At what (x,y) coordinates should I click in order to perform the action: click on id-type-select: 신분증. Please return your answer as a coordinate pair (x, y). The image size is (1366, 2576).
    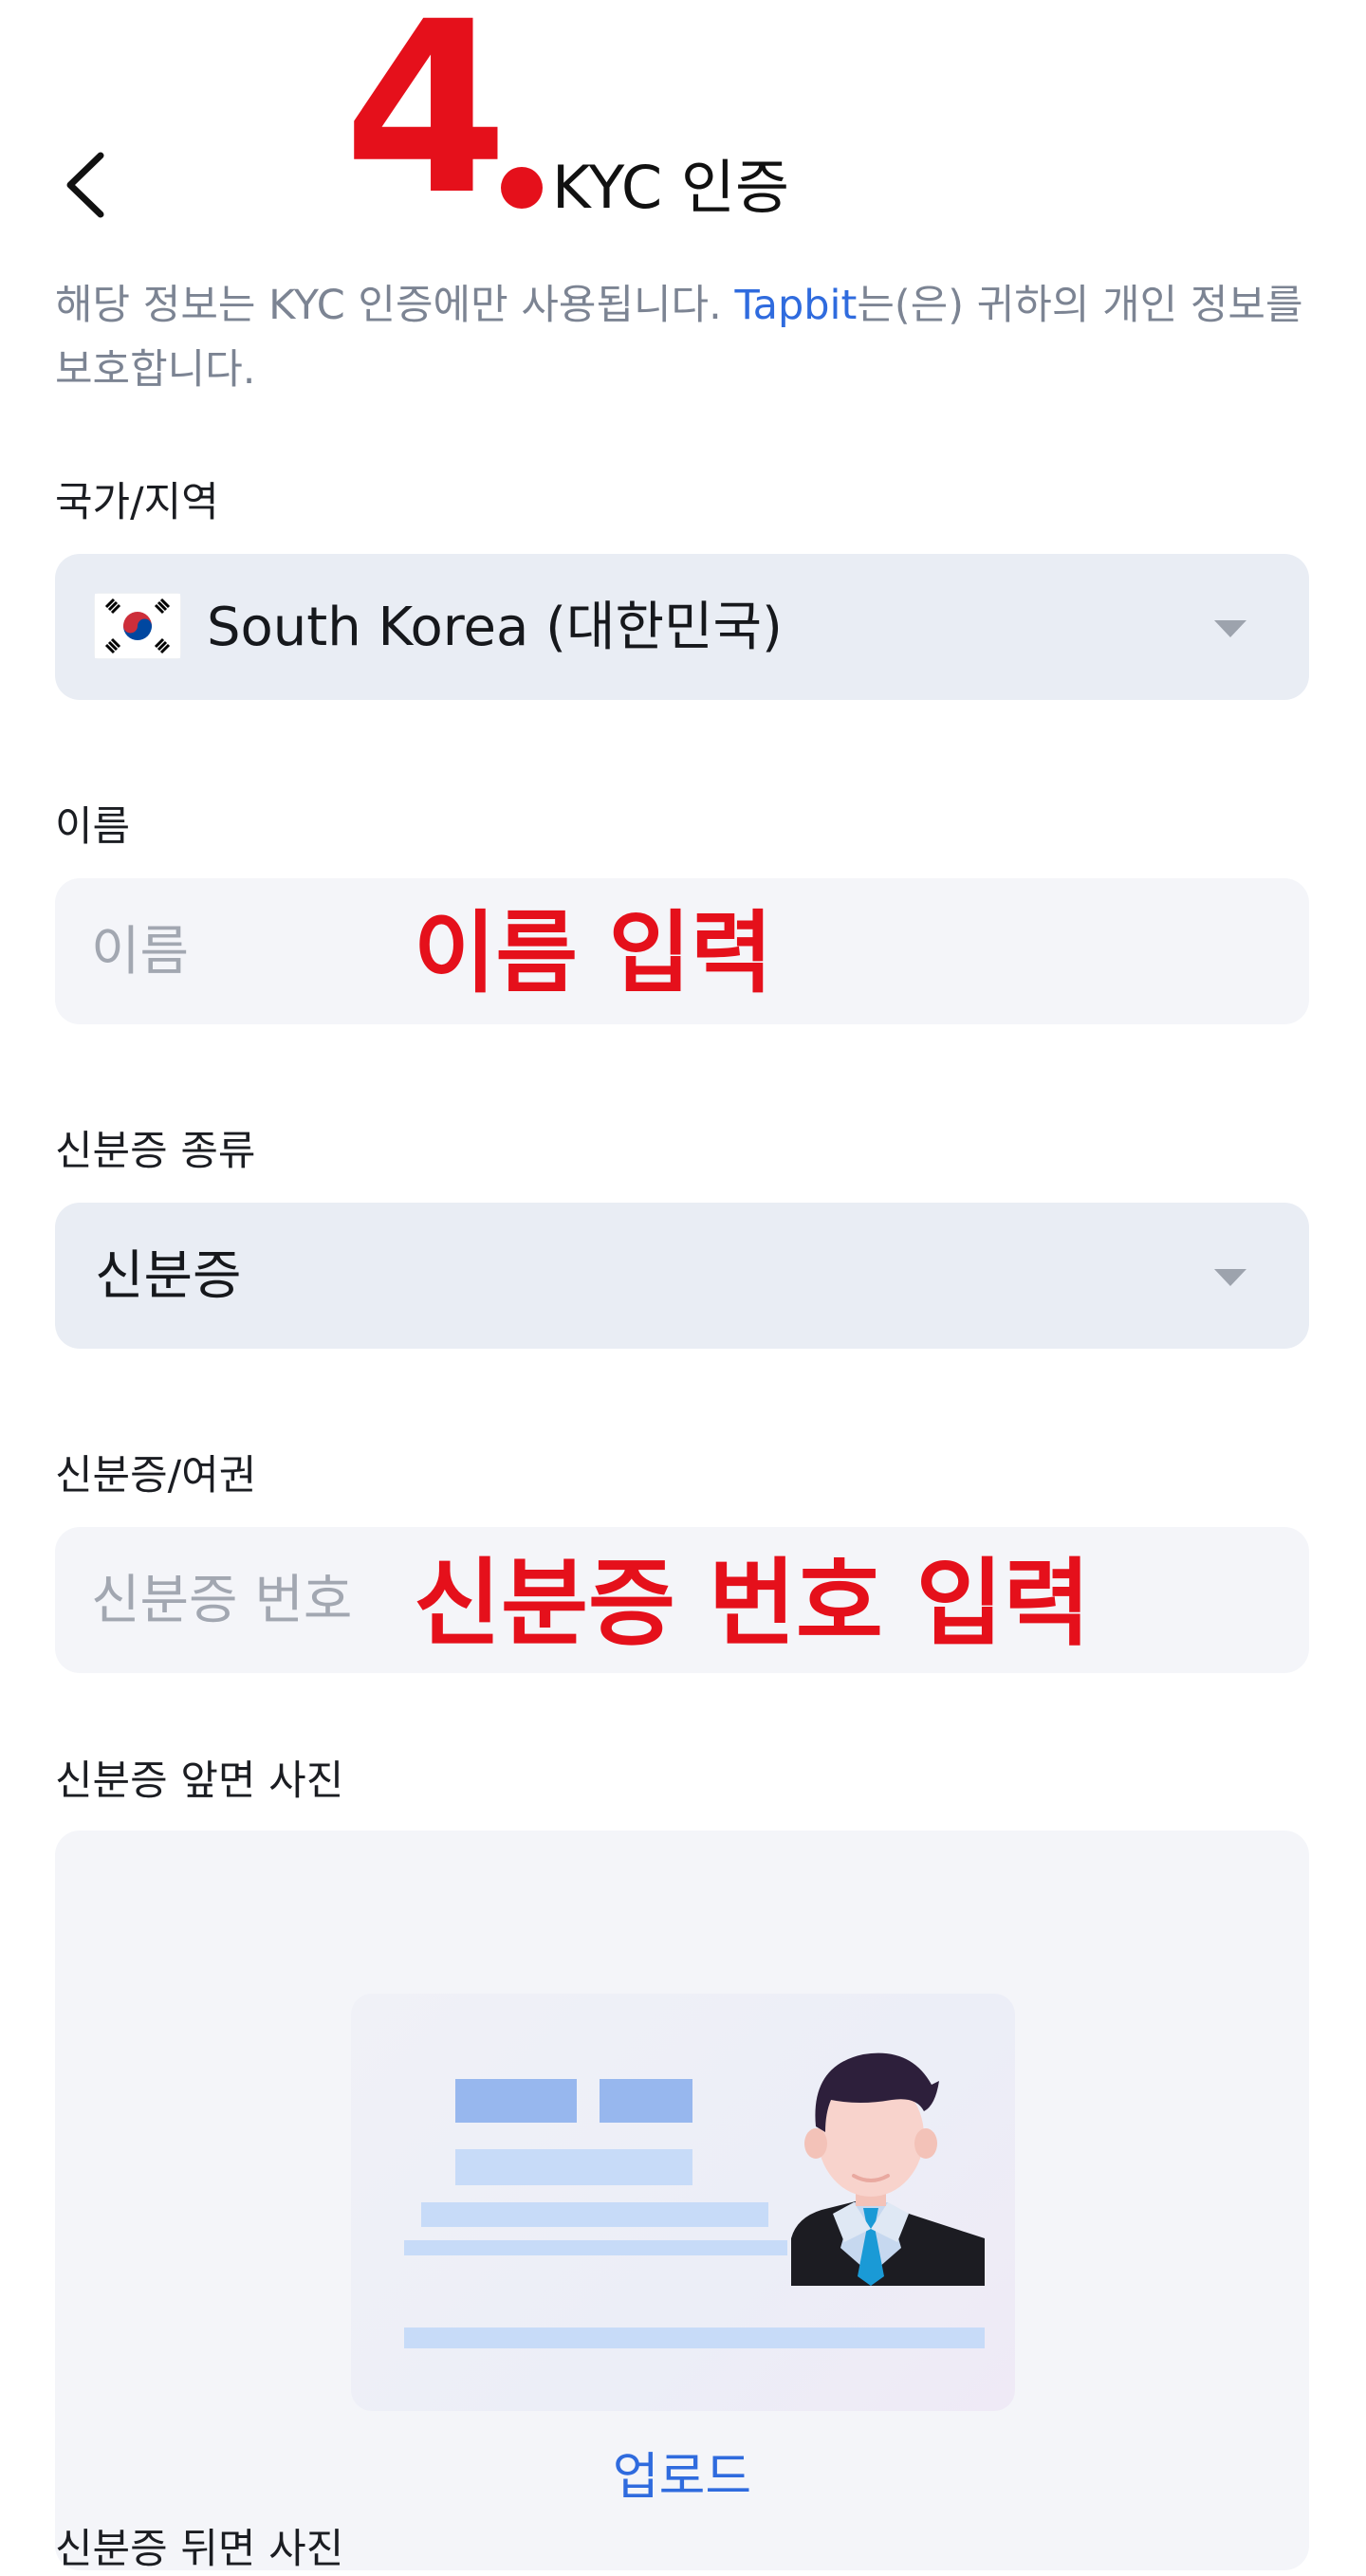
    Looking at the image, I should click on (682, 1276).